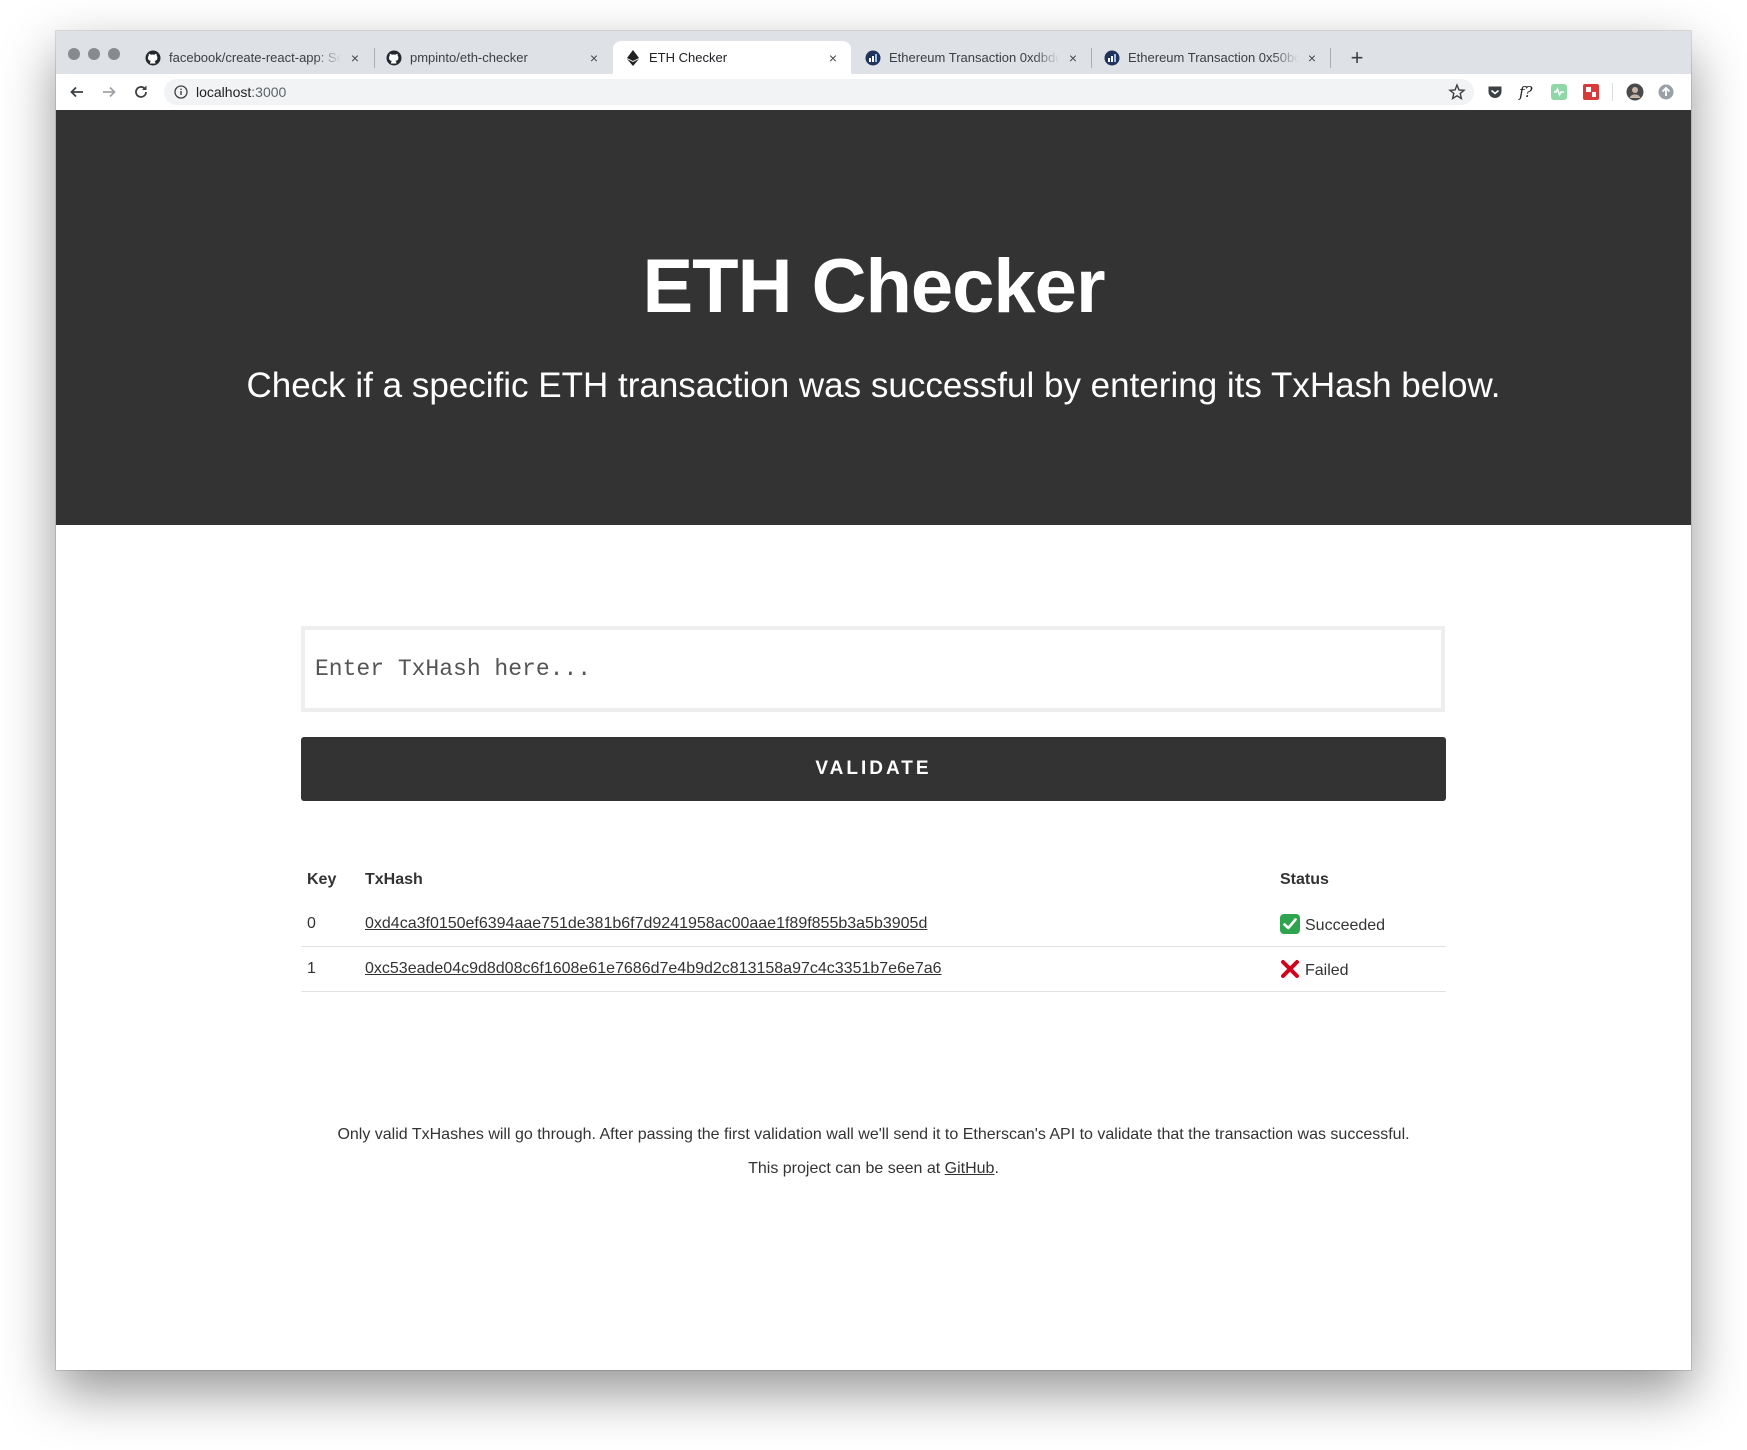  I want to click on tab-ethereum-transaction-1: Ethereum Transaction 0xdbdd ×, so click(972, 57).